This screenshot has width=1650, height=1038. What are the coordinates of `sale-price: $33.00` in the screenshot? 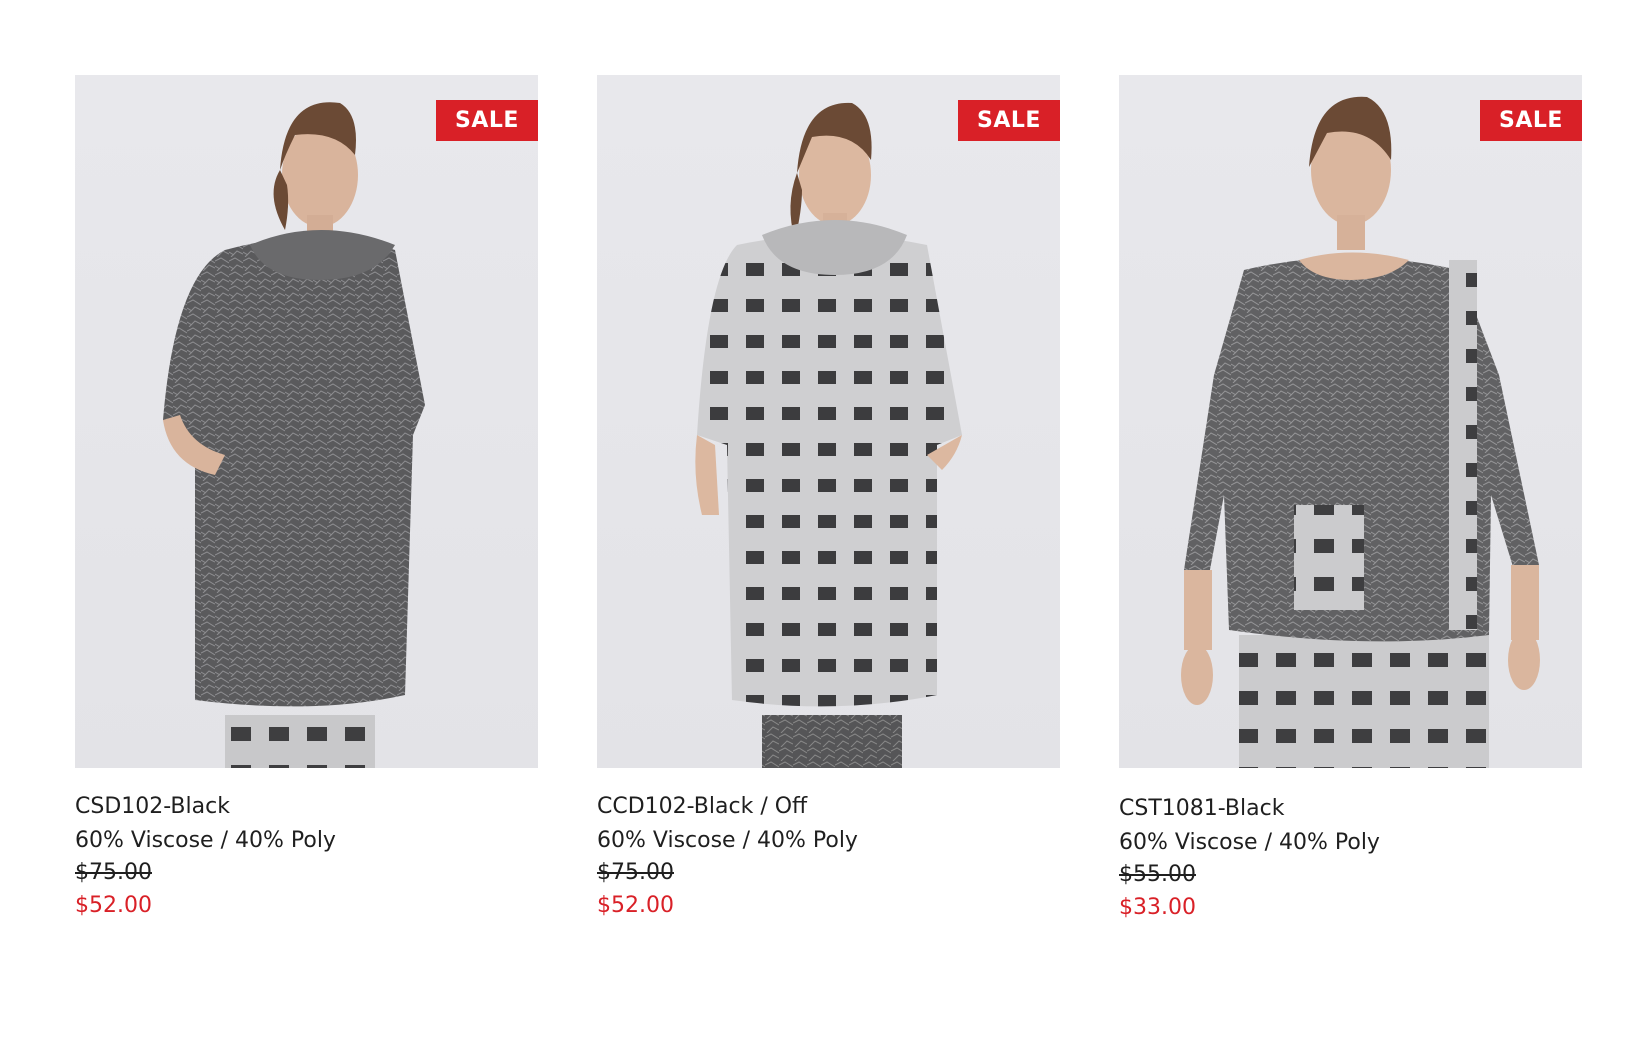 It's located at (1157, 907).